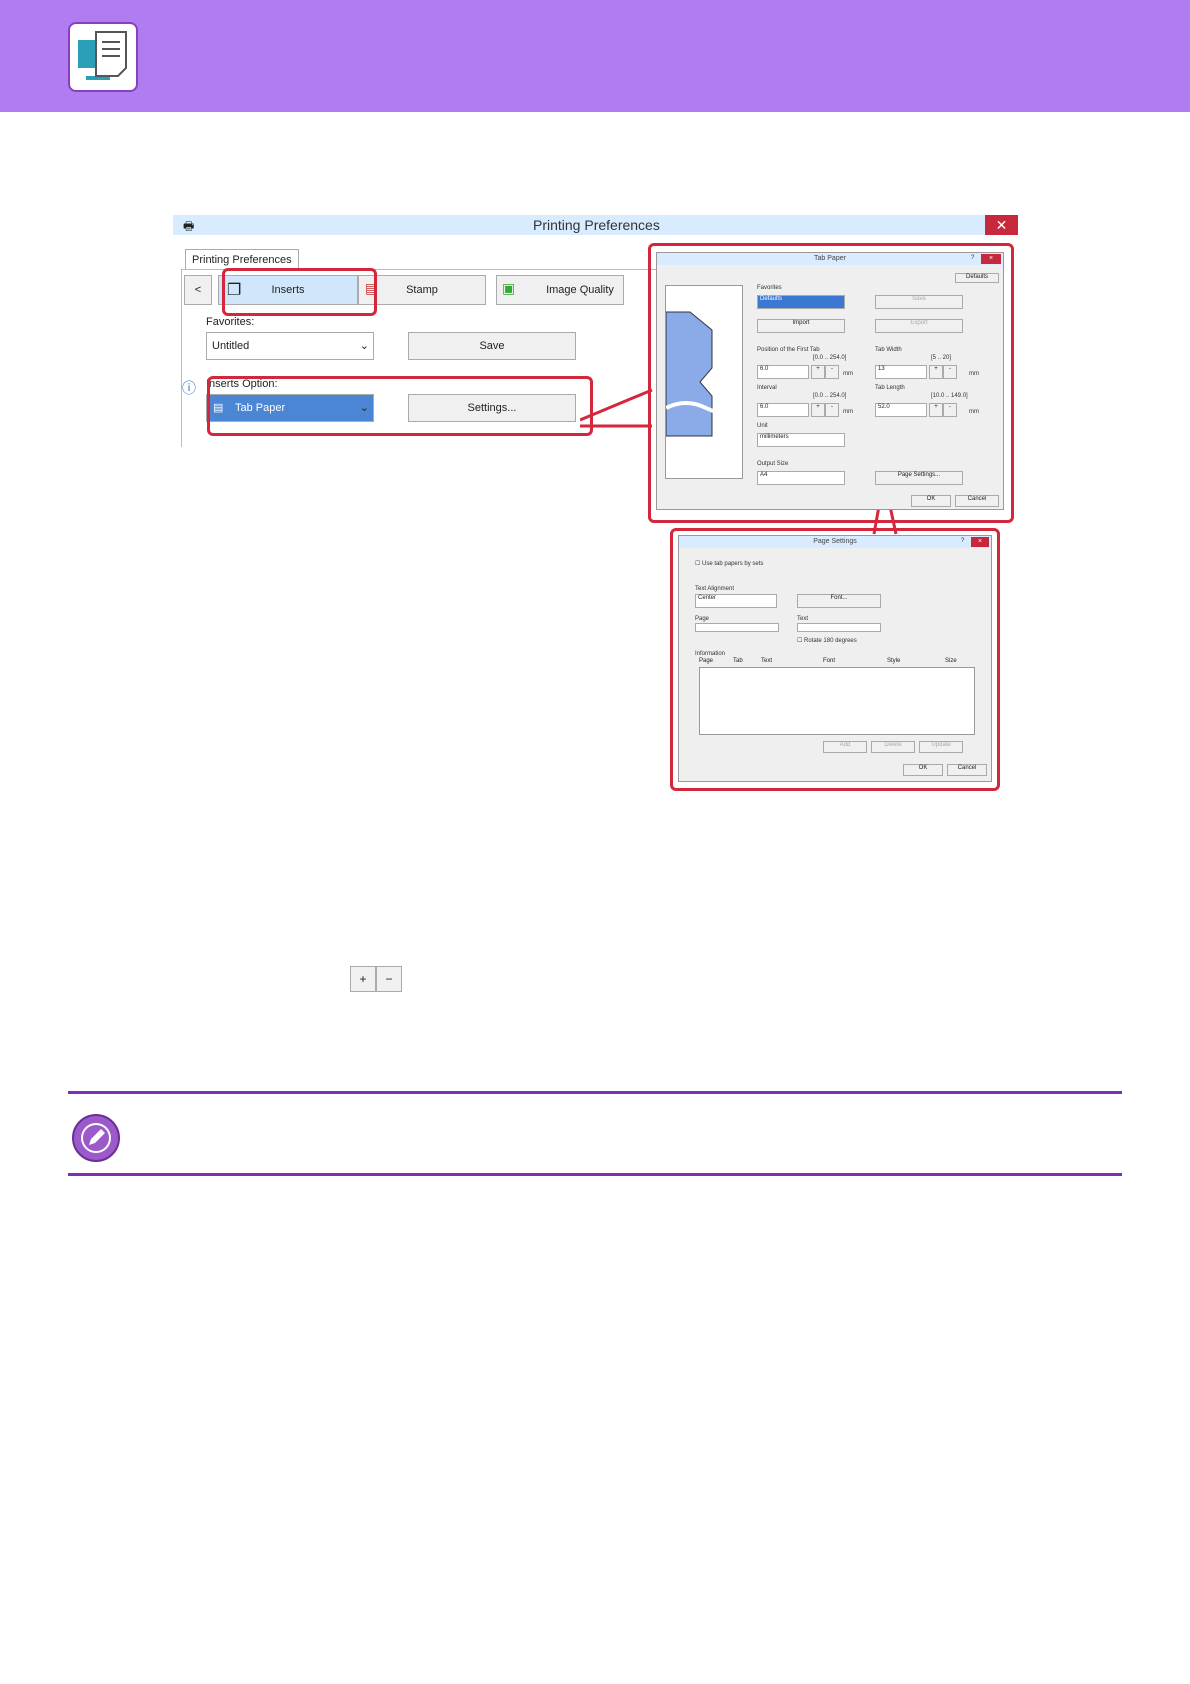 This screenshot has width=1190, height=1684. What do you see at coordinates (710, 654) in the screenshot?
I see `information-label: Information` at bounding box center [710, 654].